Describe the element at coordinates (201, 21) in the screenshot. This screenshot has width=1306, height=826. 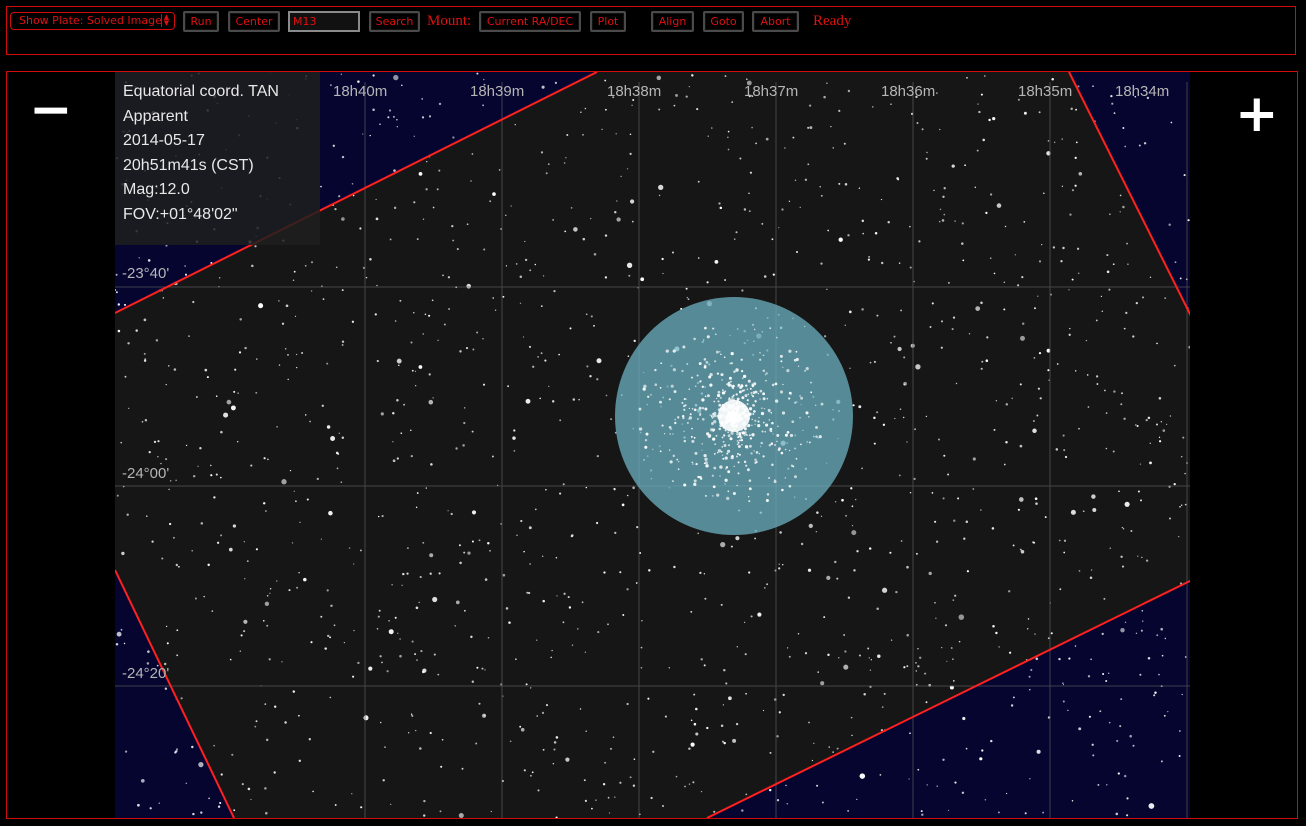
I see `run-button: Run` at that location.